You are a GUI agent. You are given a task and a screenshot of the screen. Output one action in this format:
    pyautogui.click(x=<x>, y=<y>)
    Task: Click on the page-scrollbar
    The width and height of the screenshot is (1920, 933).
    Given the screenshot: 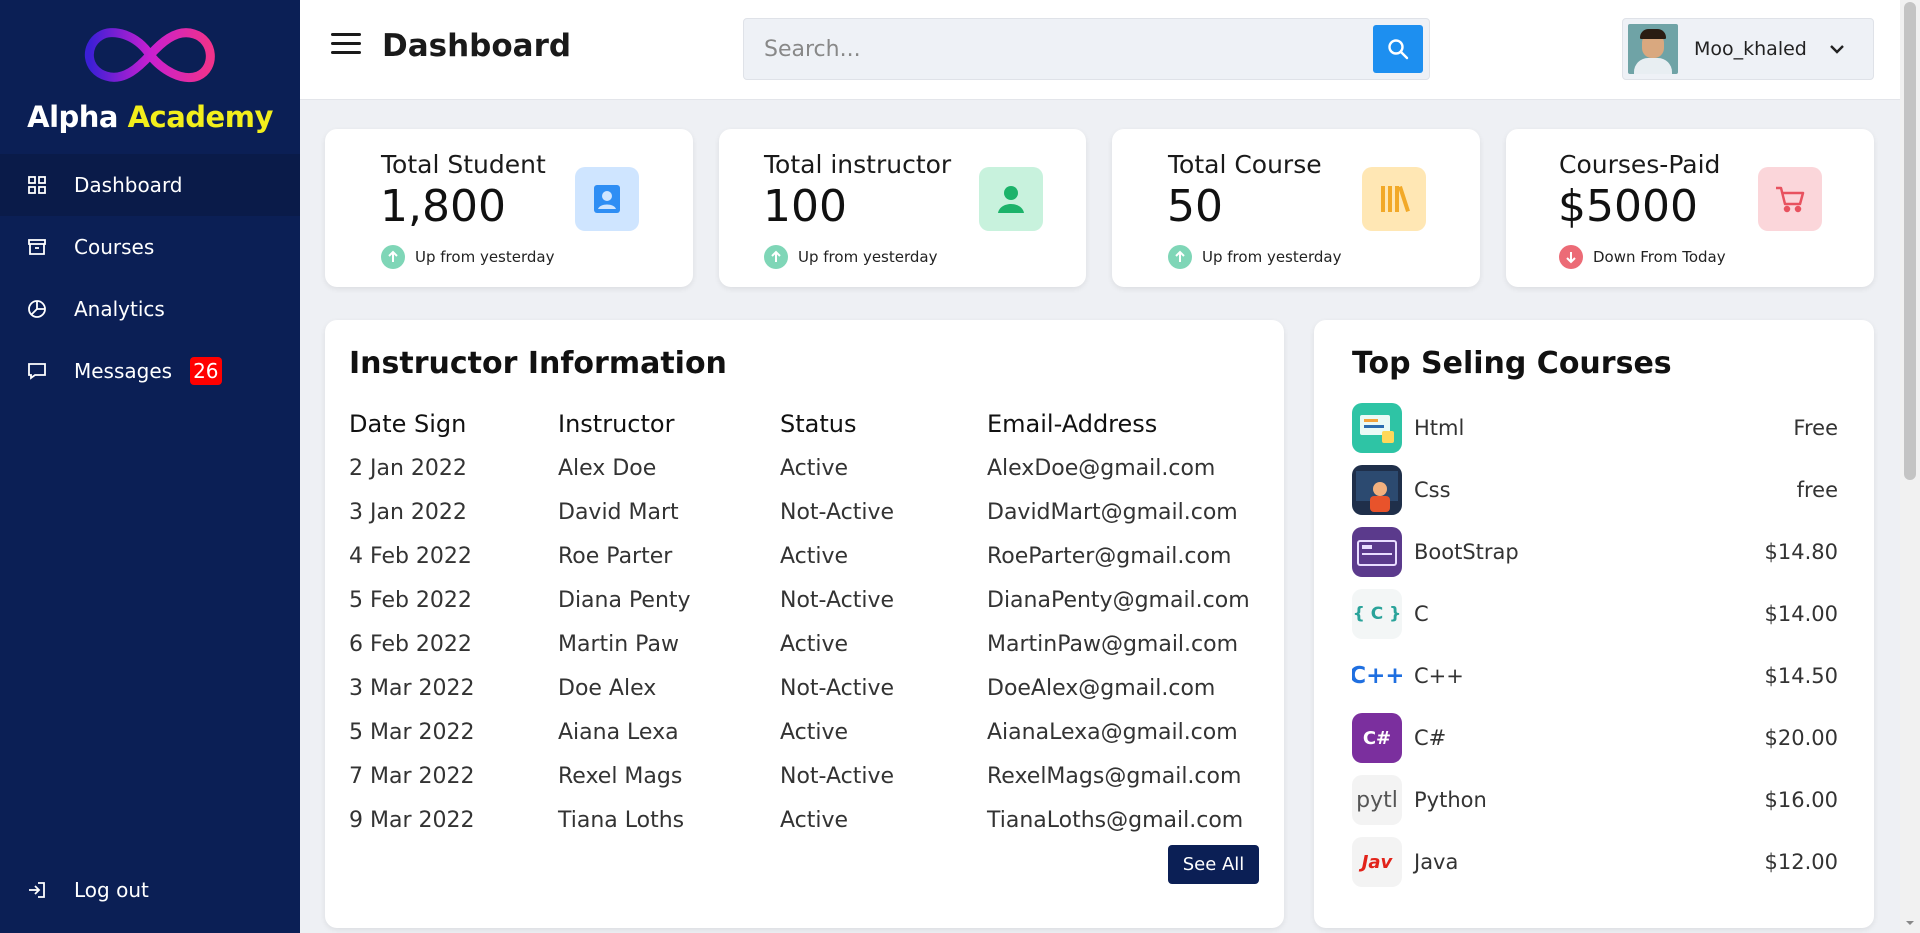 What is the action you would take?
    pyautogui.click(x=1910, y=466)
    